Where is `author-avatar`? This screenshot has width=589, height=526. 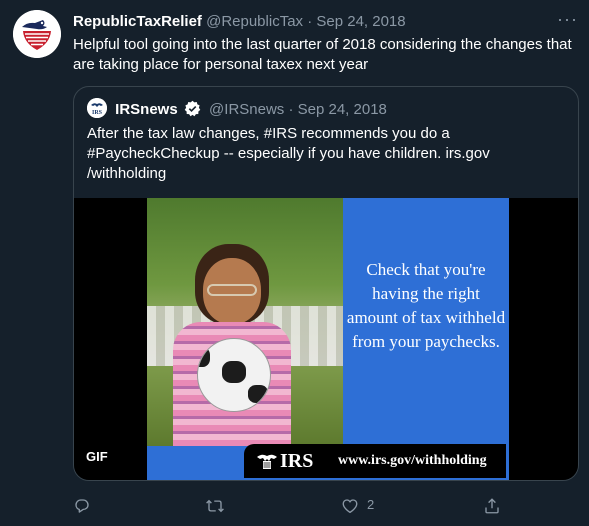 author-avatar is located at coordinates (37, 34).